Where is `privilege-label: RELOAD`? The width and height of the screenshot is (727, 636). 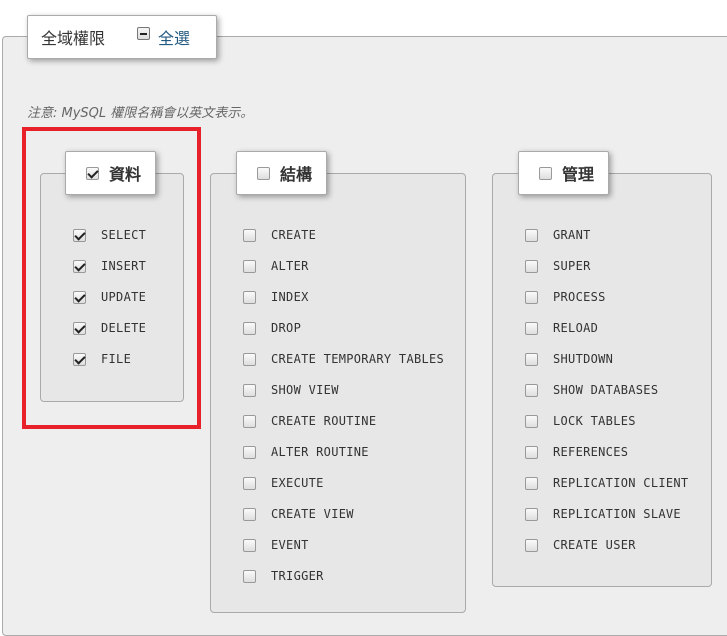
privilege-label: RELOAD is located at coordinates (575, 328).